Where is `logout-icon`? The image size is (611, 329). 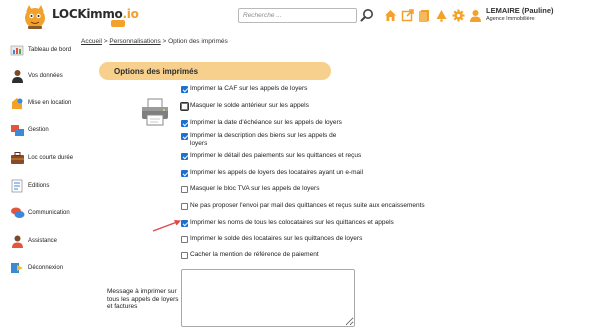 logout-icon is located at coordinates (17, 268).